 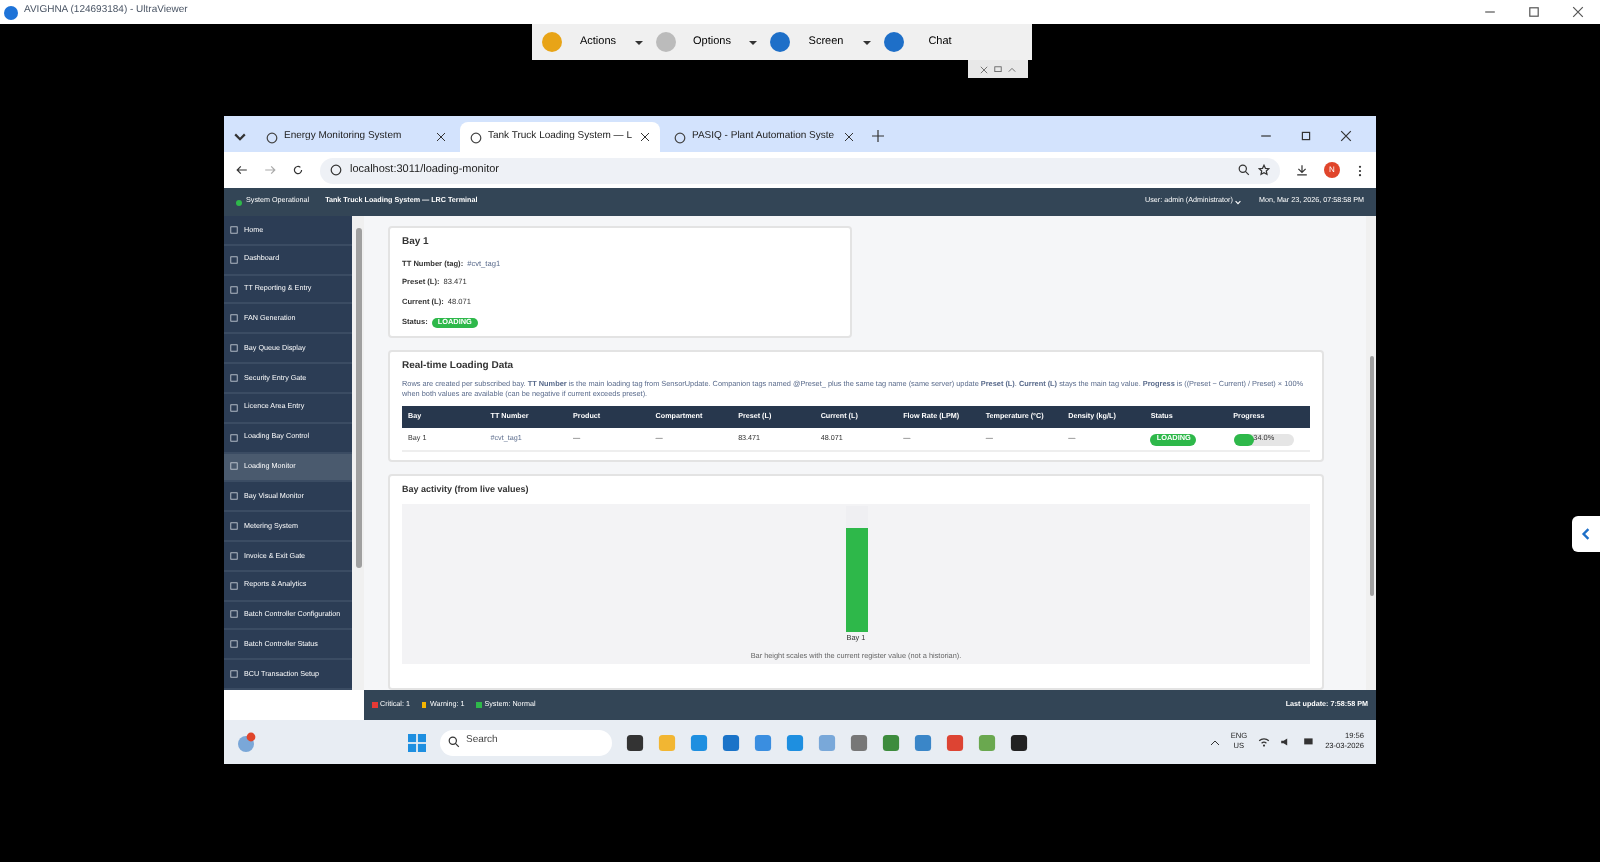 What do you see at coordinates (1360, 170) in the screenshot?
I see `more-icon` at bounding box center [1360, 170].